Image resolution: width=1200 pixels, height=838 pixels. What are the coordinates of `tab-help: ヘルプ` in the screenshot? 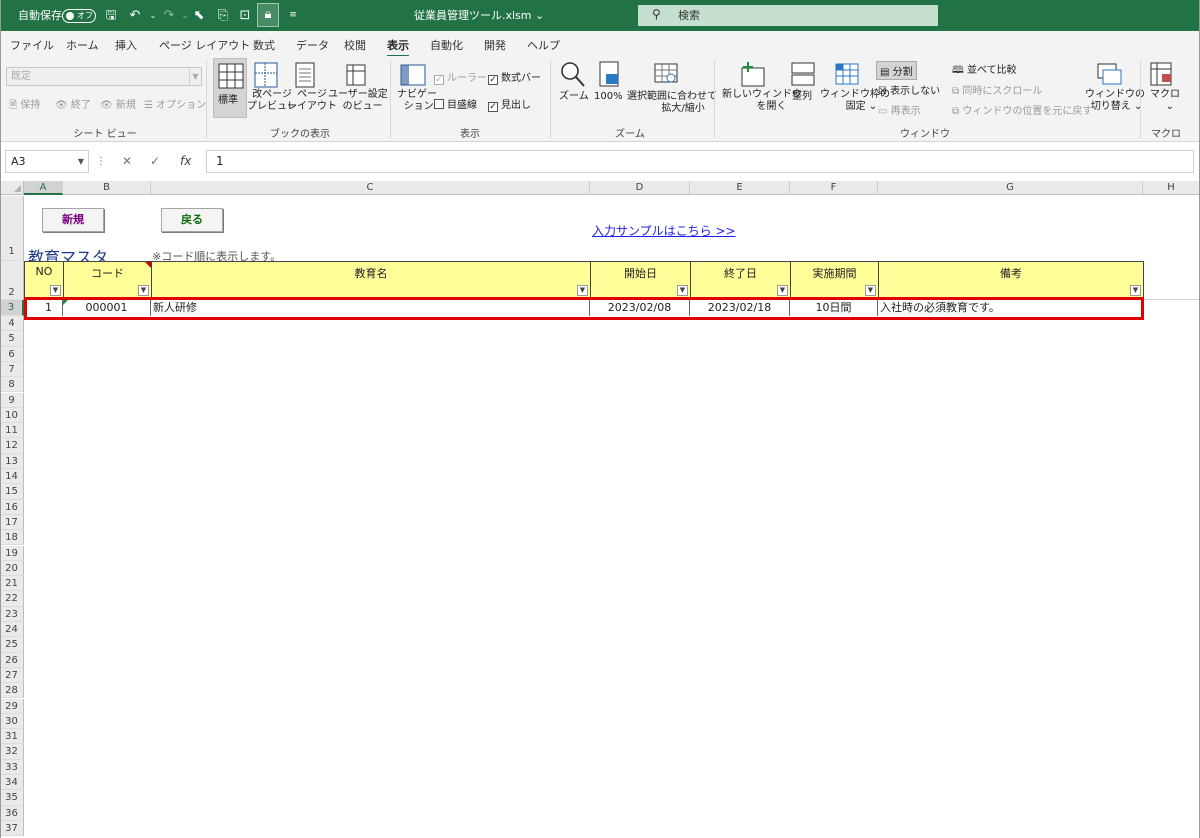 It's located at (543, 45).